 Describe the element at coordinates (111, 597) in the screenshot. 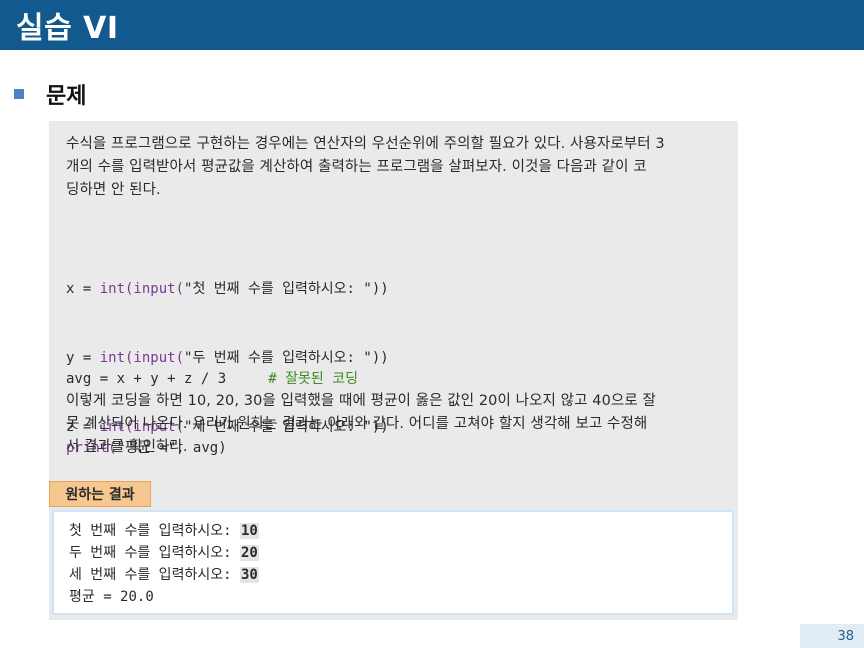

I see `result-final-line: 평균 = 20.0` at that location.